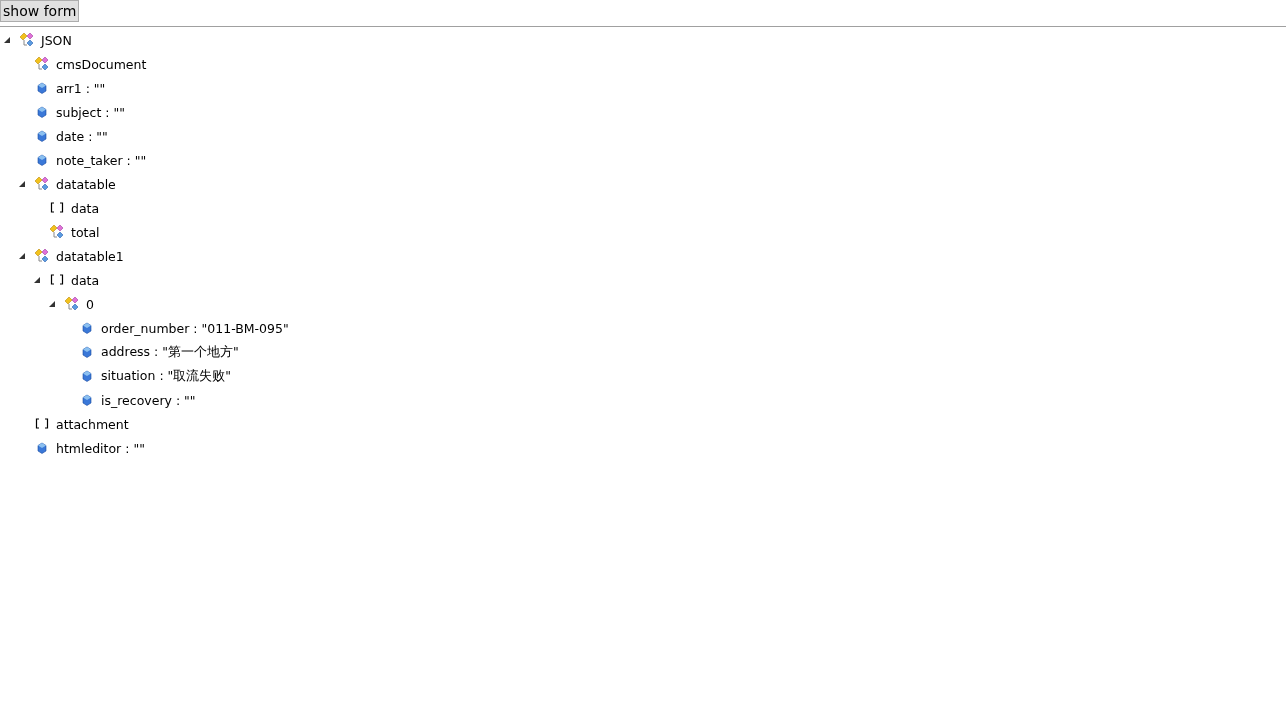 The height and width of the screenshot is (706, 1286). Describe the element at coordinates (56, 40) in the screenshot. I see `tree-node-label: JSON` at that location.